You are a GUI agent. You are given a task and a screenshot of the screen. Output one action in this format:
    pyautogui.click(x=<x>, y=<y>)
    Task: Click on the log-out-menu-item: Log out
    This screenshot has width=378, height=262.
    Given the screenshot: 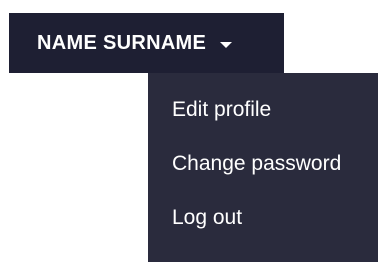 What is the action you would take?
    pyautogui.click(x=263, y=218)
    